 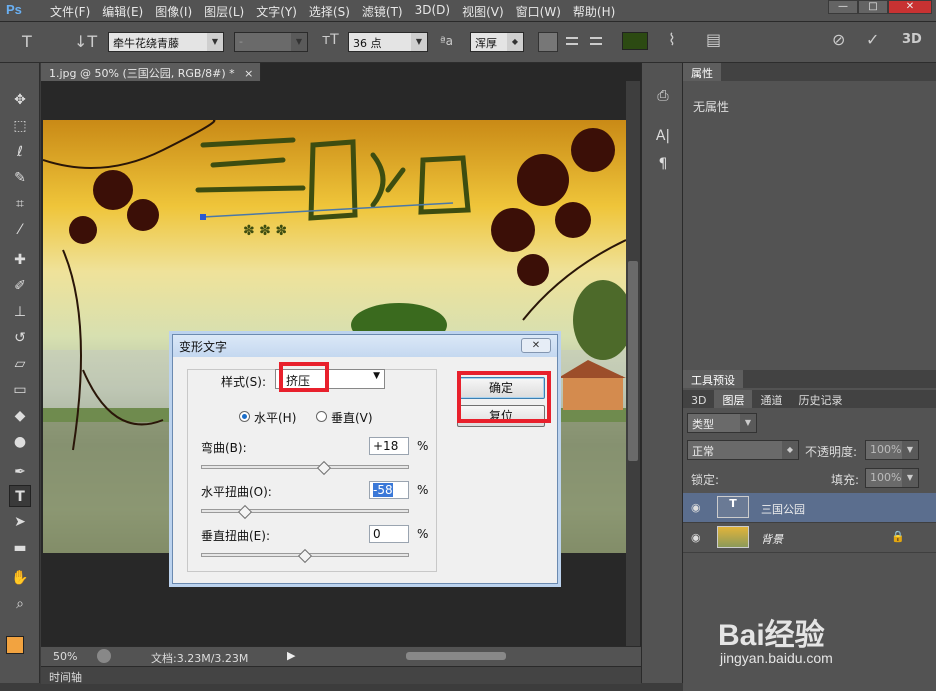 I want to click on menu-item: 文字(Y), so click(x=276, y=11).